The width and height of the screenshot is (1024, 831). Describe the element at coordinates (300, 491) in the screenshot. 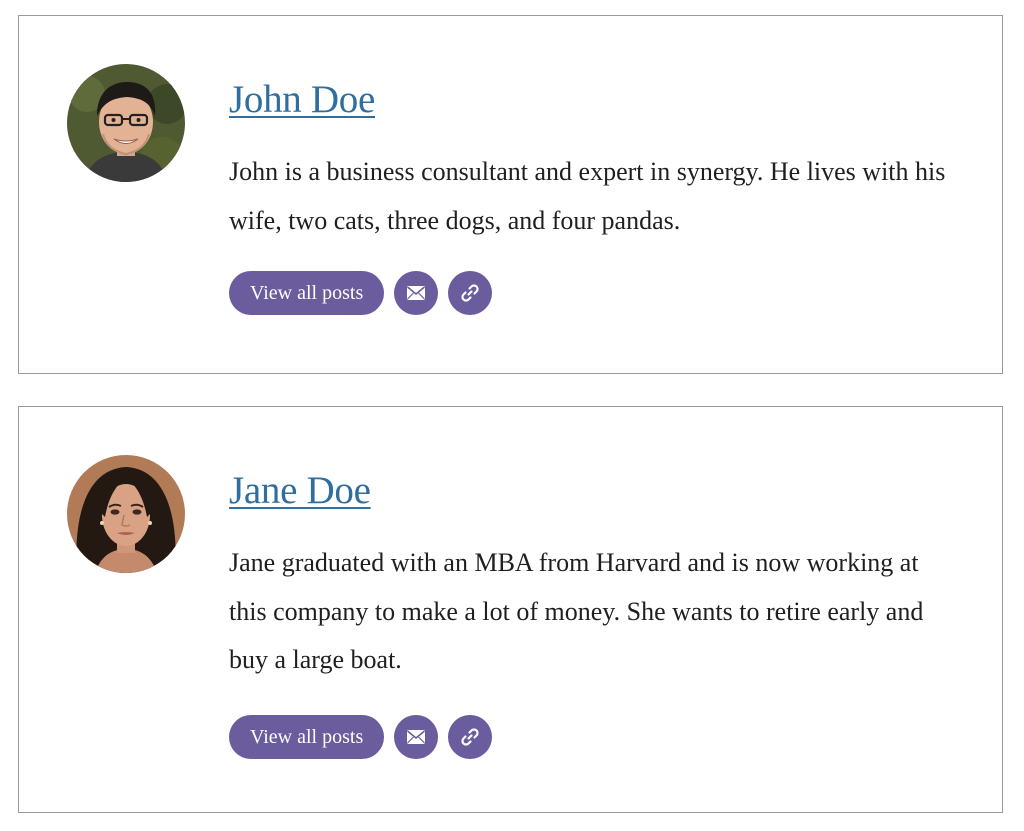

I see `author-name-link: Jane Doe` at that location.